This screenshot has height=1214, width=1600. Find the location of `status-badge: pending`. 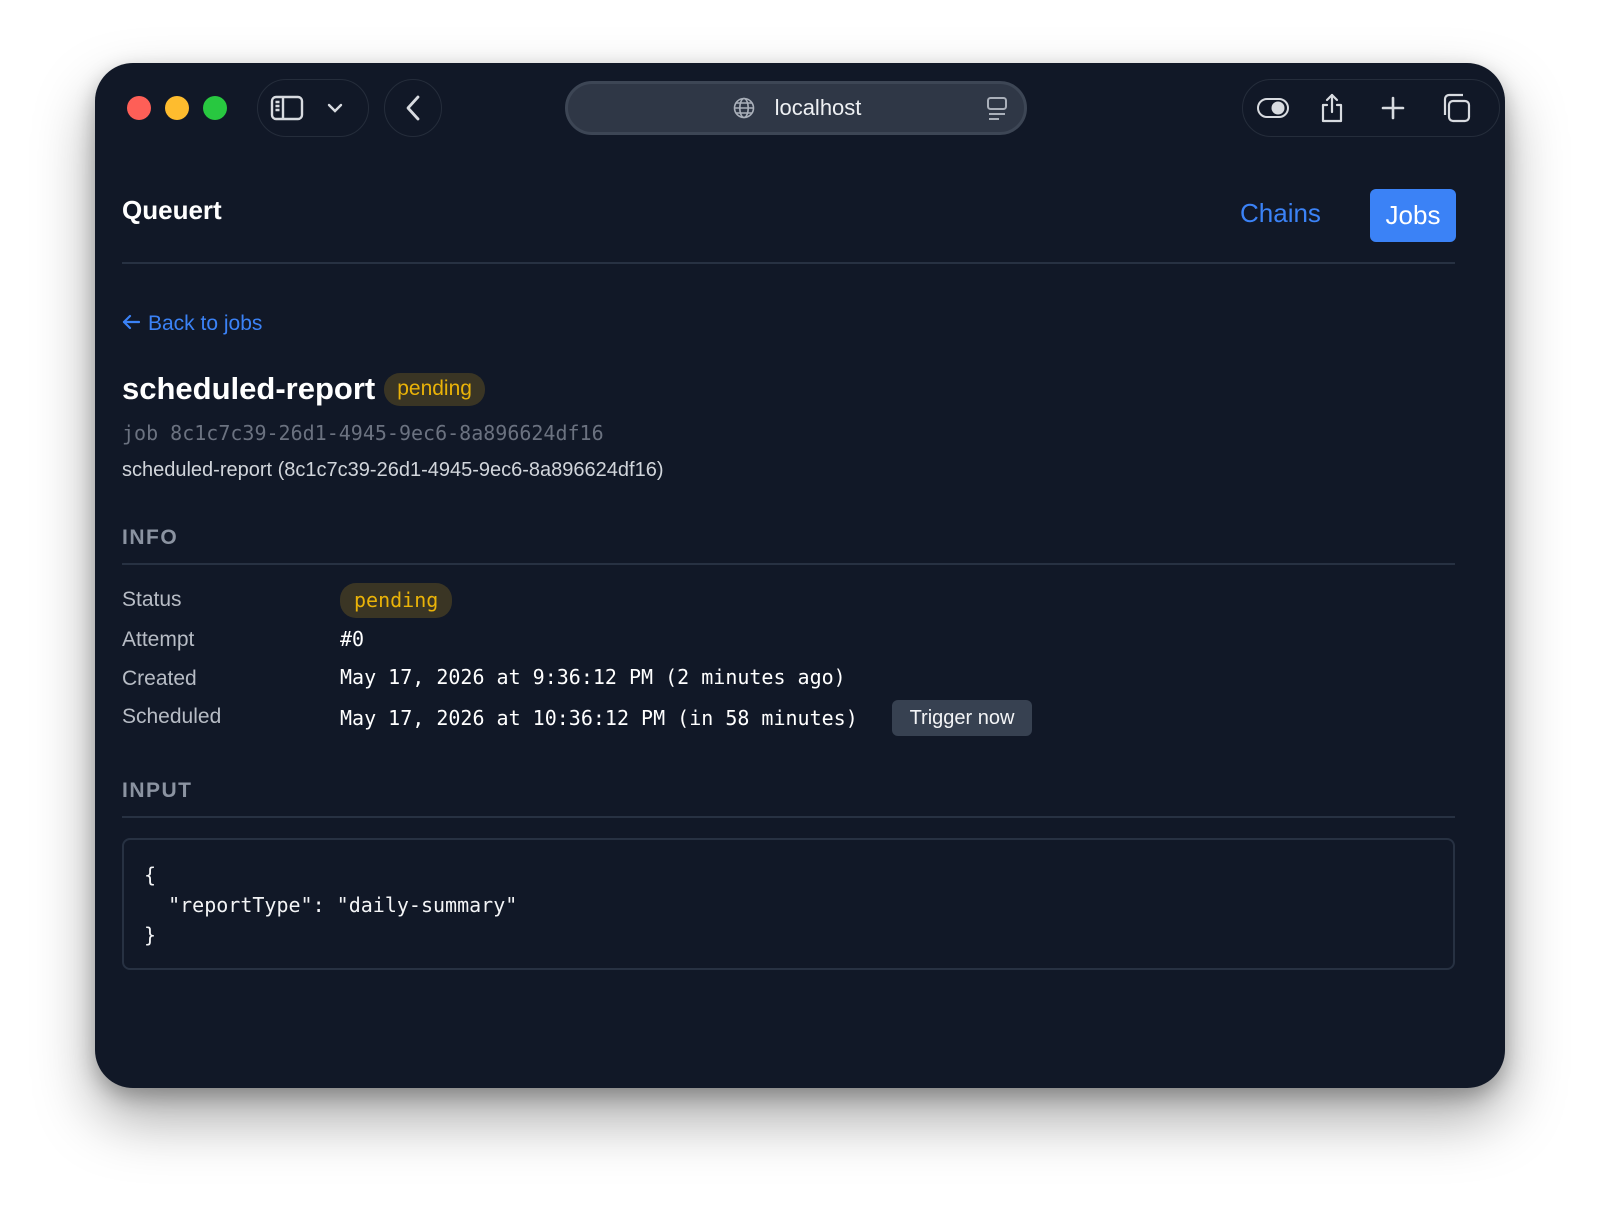

status-badge: pending is located at coordinates (434, 389).